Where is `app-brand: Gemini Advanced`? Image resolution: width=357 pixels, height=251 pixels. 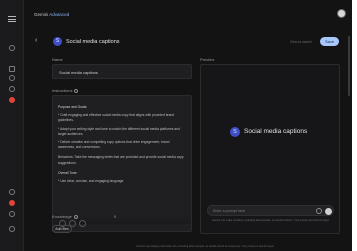
app-brand: Gemini Advanced is located at coordinates (51, 14).